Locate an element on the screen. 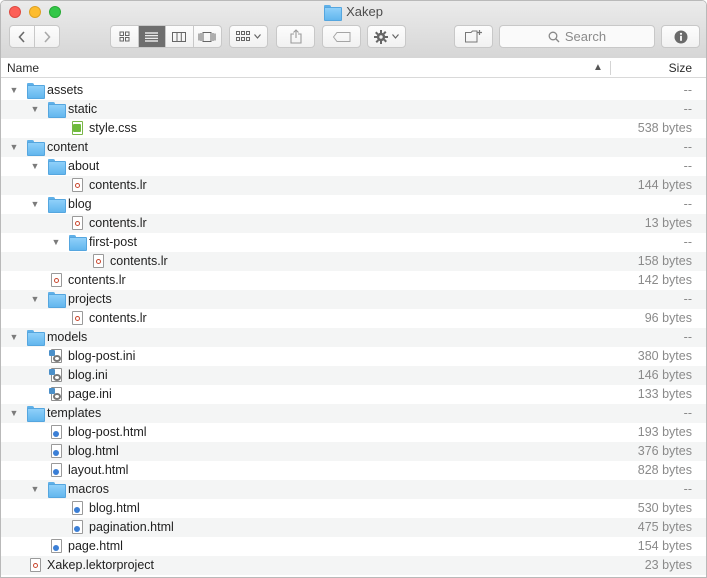 The height and width of the screenshot is (578, 707). action-button is located at coordinates (386, 36).